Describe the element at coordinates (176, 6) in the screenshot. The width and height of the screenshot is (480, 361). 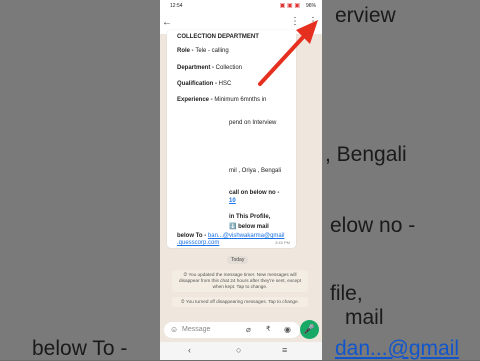
I see `status-time: 12:54` at that location.